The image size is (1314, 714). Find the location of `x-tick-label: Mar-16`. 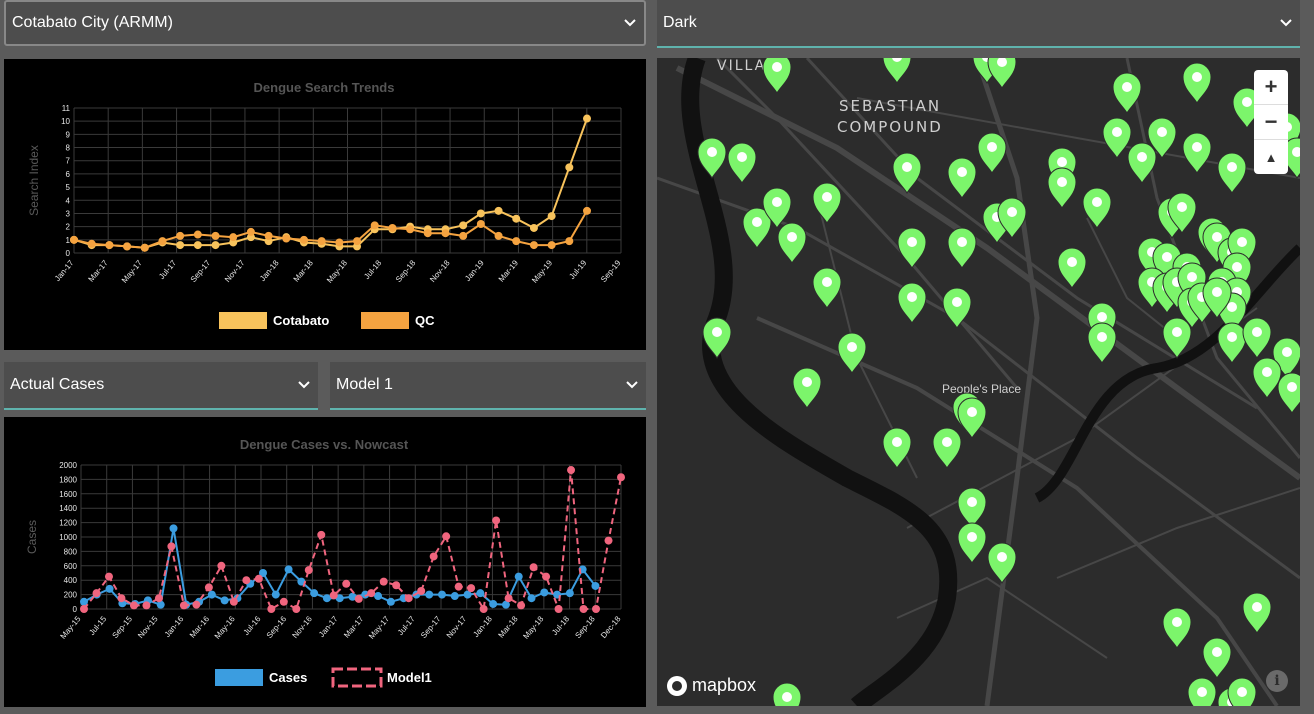

x-tick-label: Mar-16 is located at coordinates (200, 627).